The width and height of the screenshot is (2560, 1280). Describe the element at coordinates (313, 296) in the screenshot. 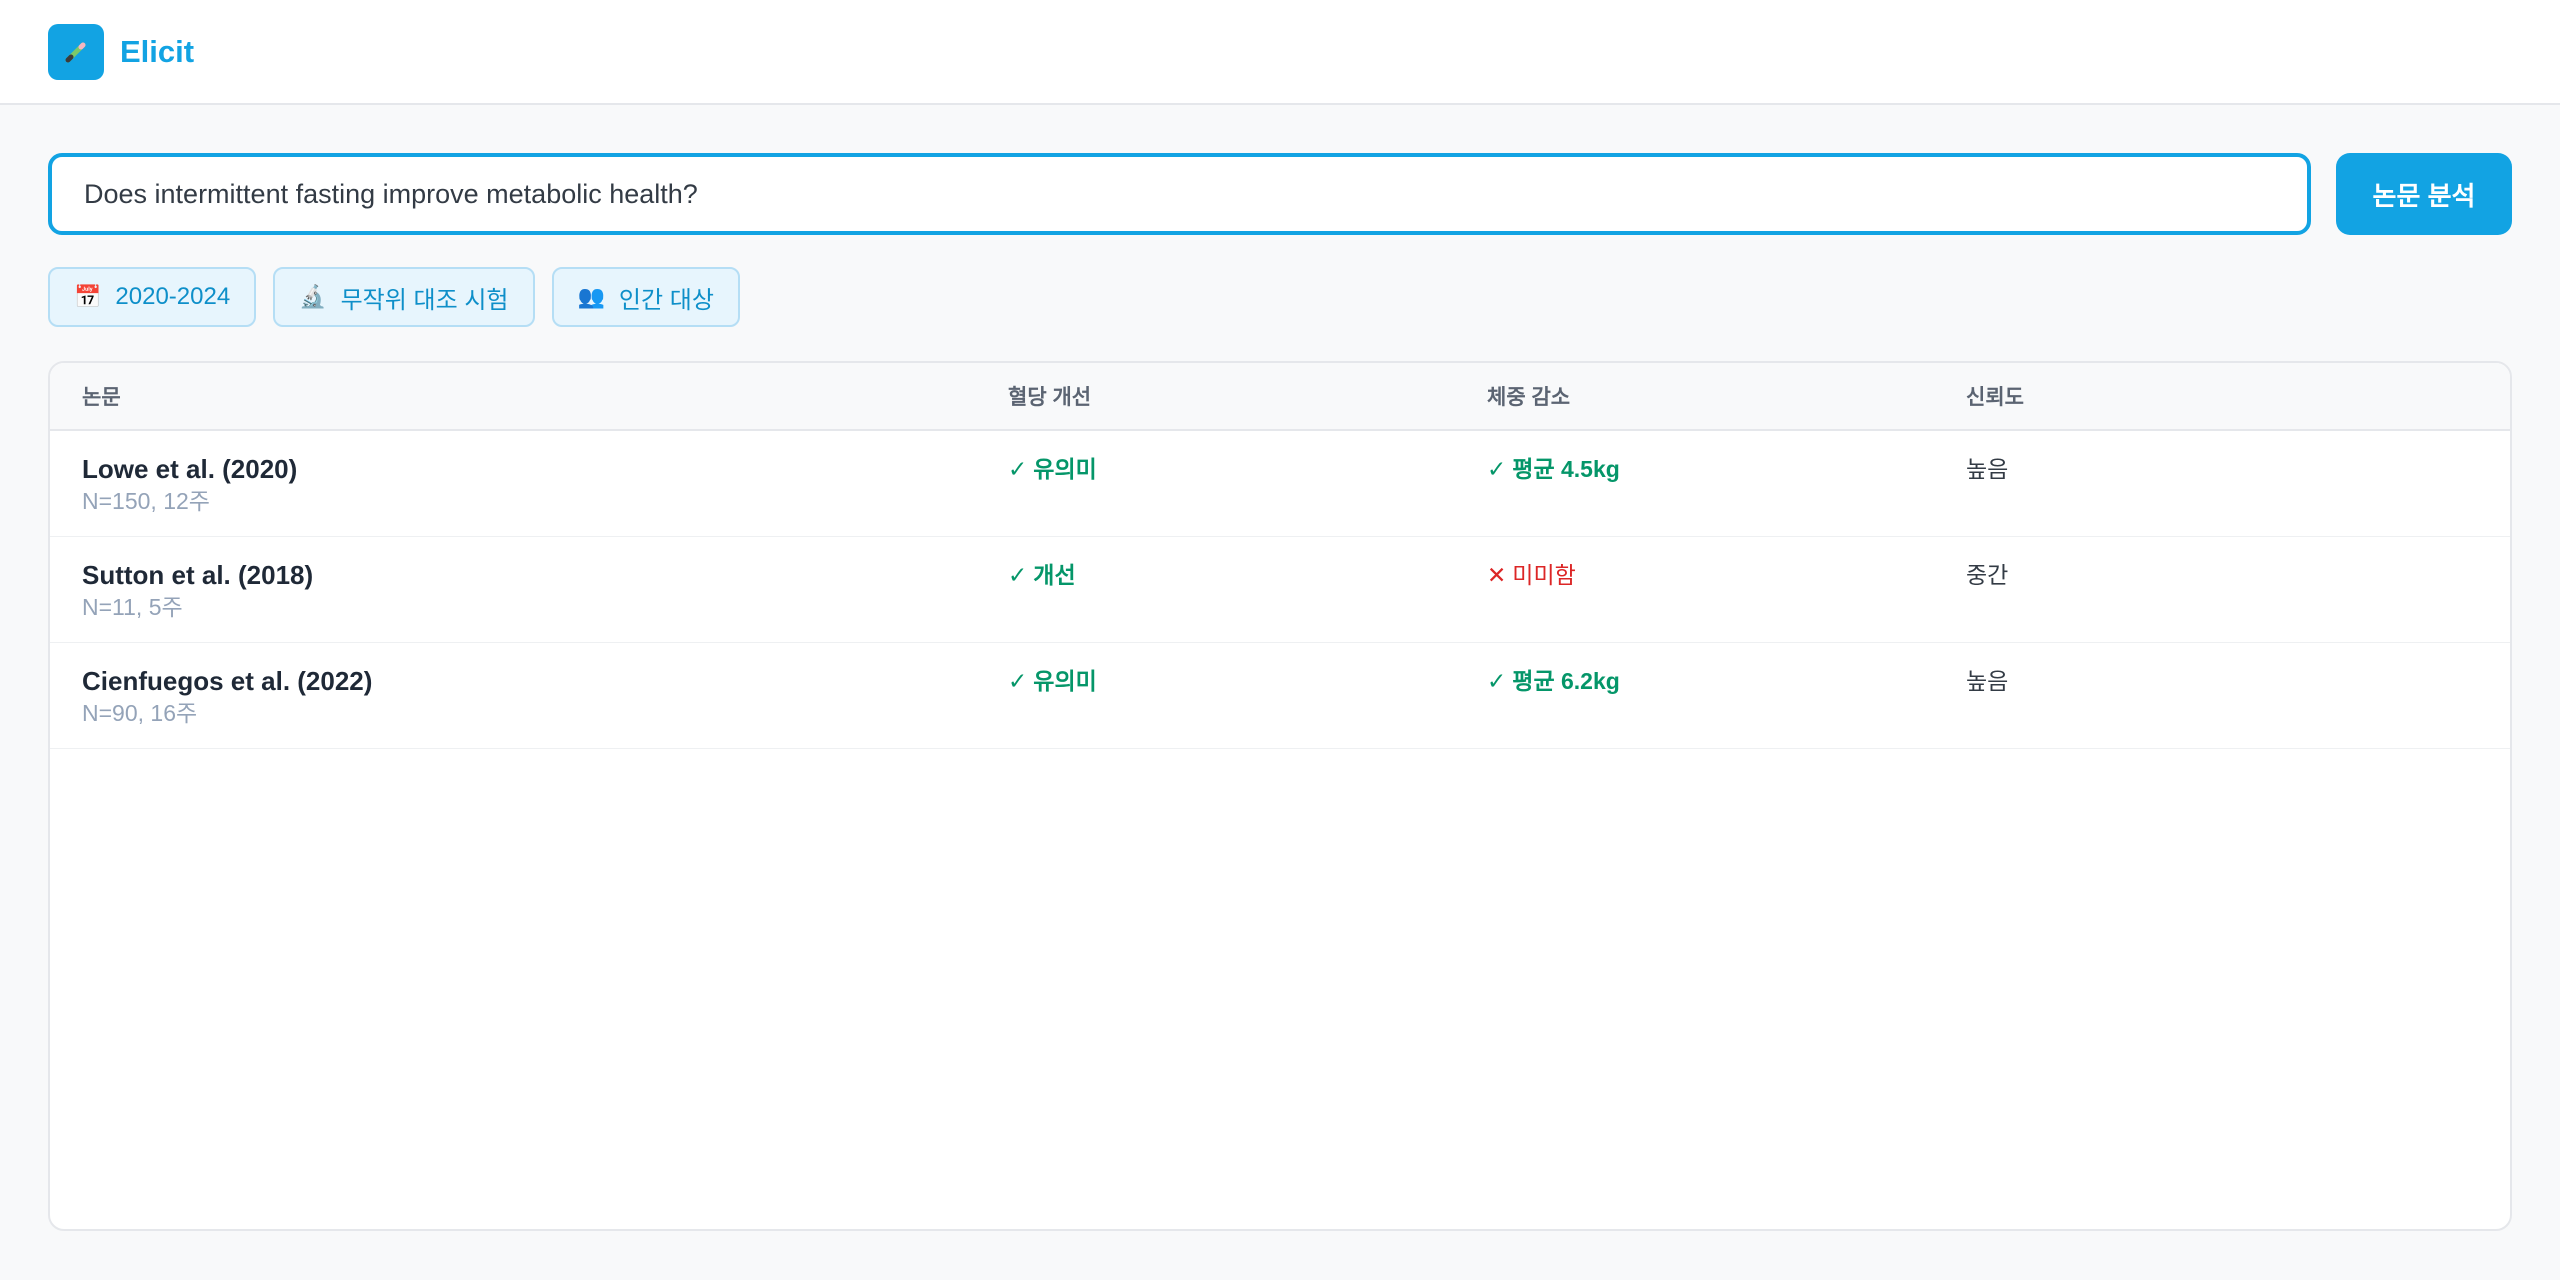

I see `microscope-icon: 🔬` at that location.